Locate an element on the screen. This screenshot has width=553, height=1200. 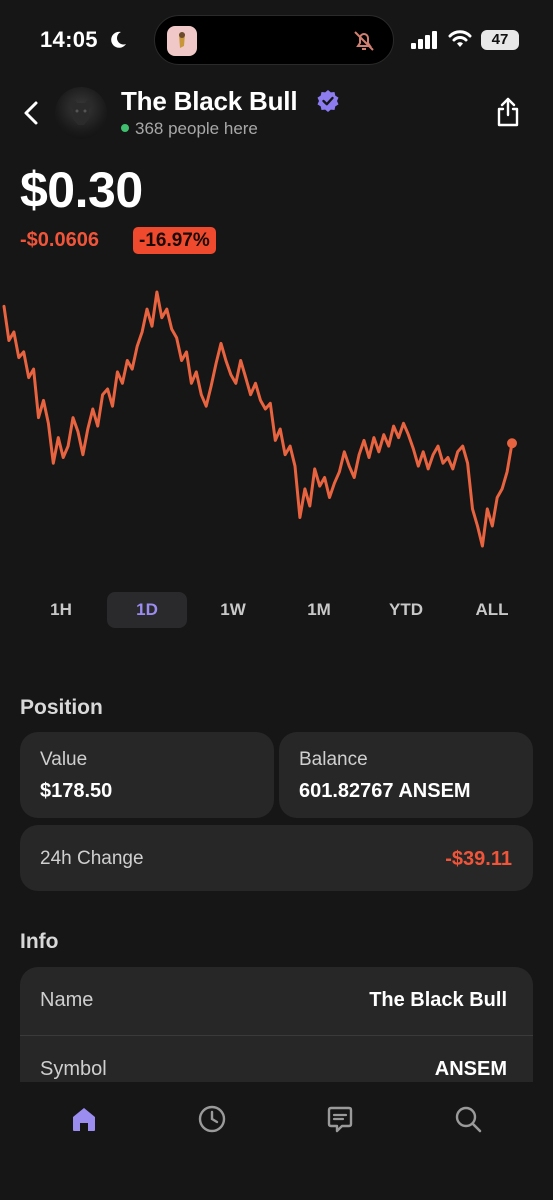
change-24h-value: -$39.11 is located at coordinates (478, 859).